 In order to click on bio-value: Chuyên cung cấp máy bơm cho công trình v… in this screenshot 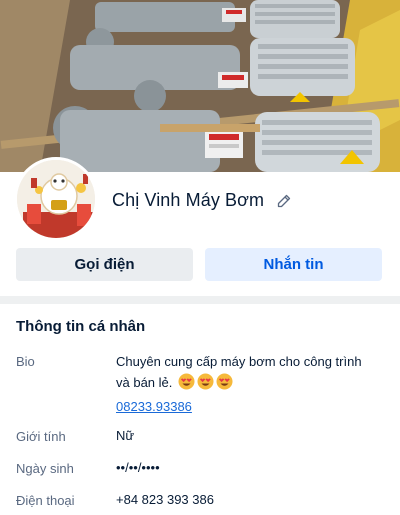, I will do `click(241, 384)`.